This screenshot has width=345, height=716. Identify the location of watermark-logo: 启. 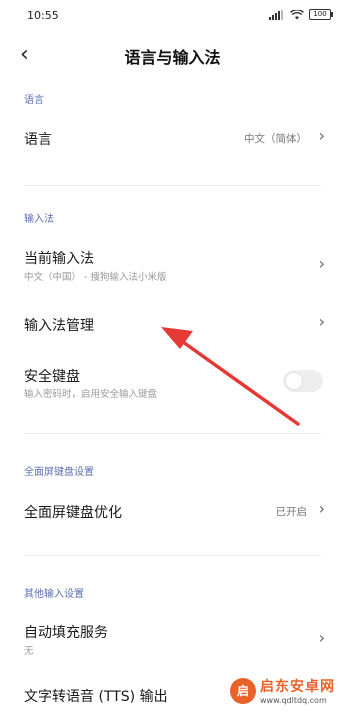
(243, 690).